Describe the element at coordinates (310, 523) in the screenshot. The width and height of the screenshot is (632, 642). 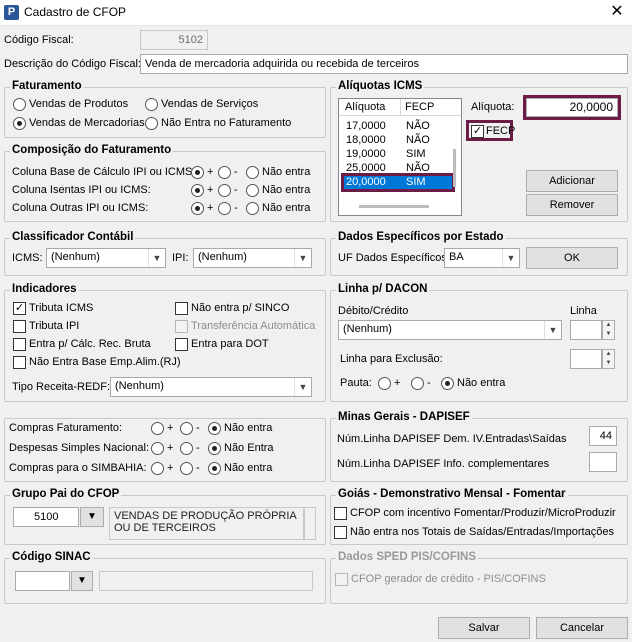
I see `description-scrollbar` at that location.